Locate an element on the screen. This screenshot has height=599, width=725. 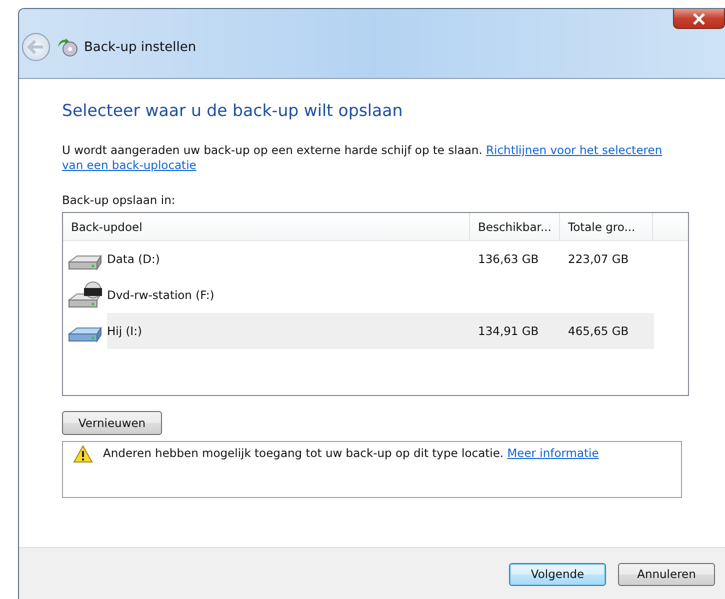
close-button is located at coordinates (699, 19).